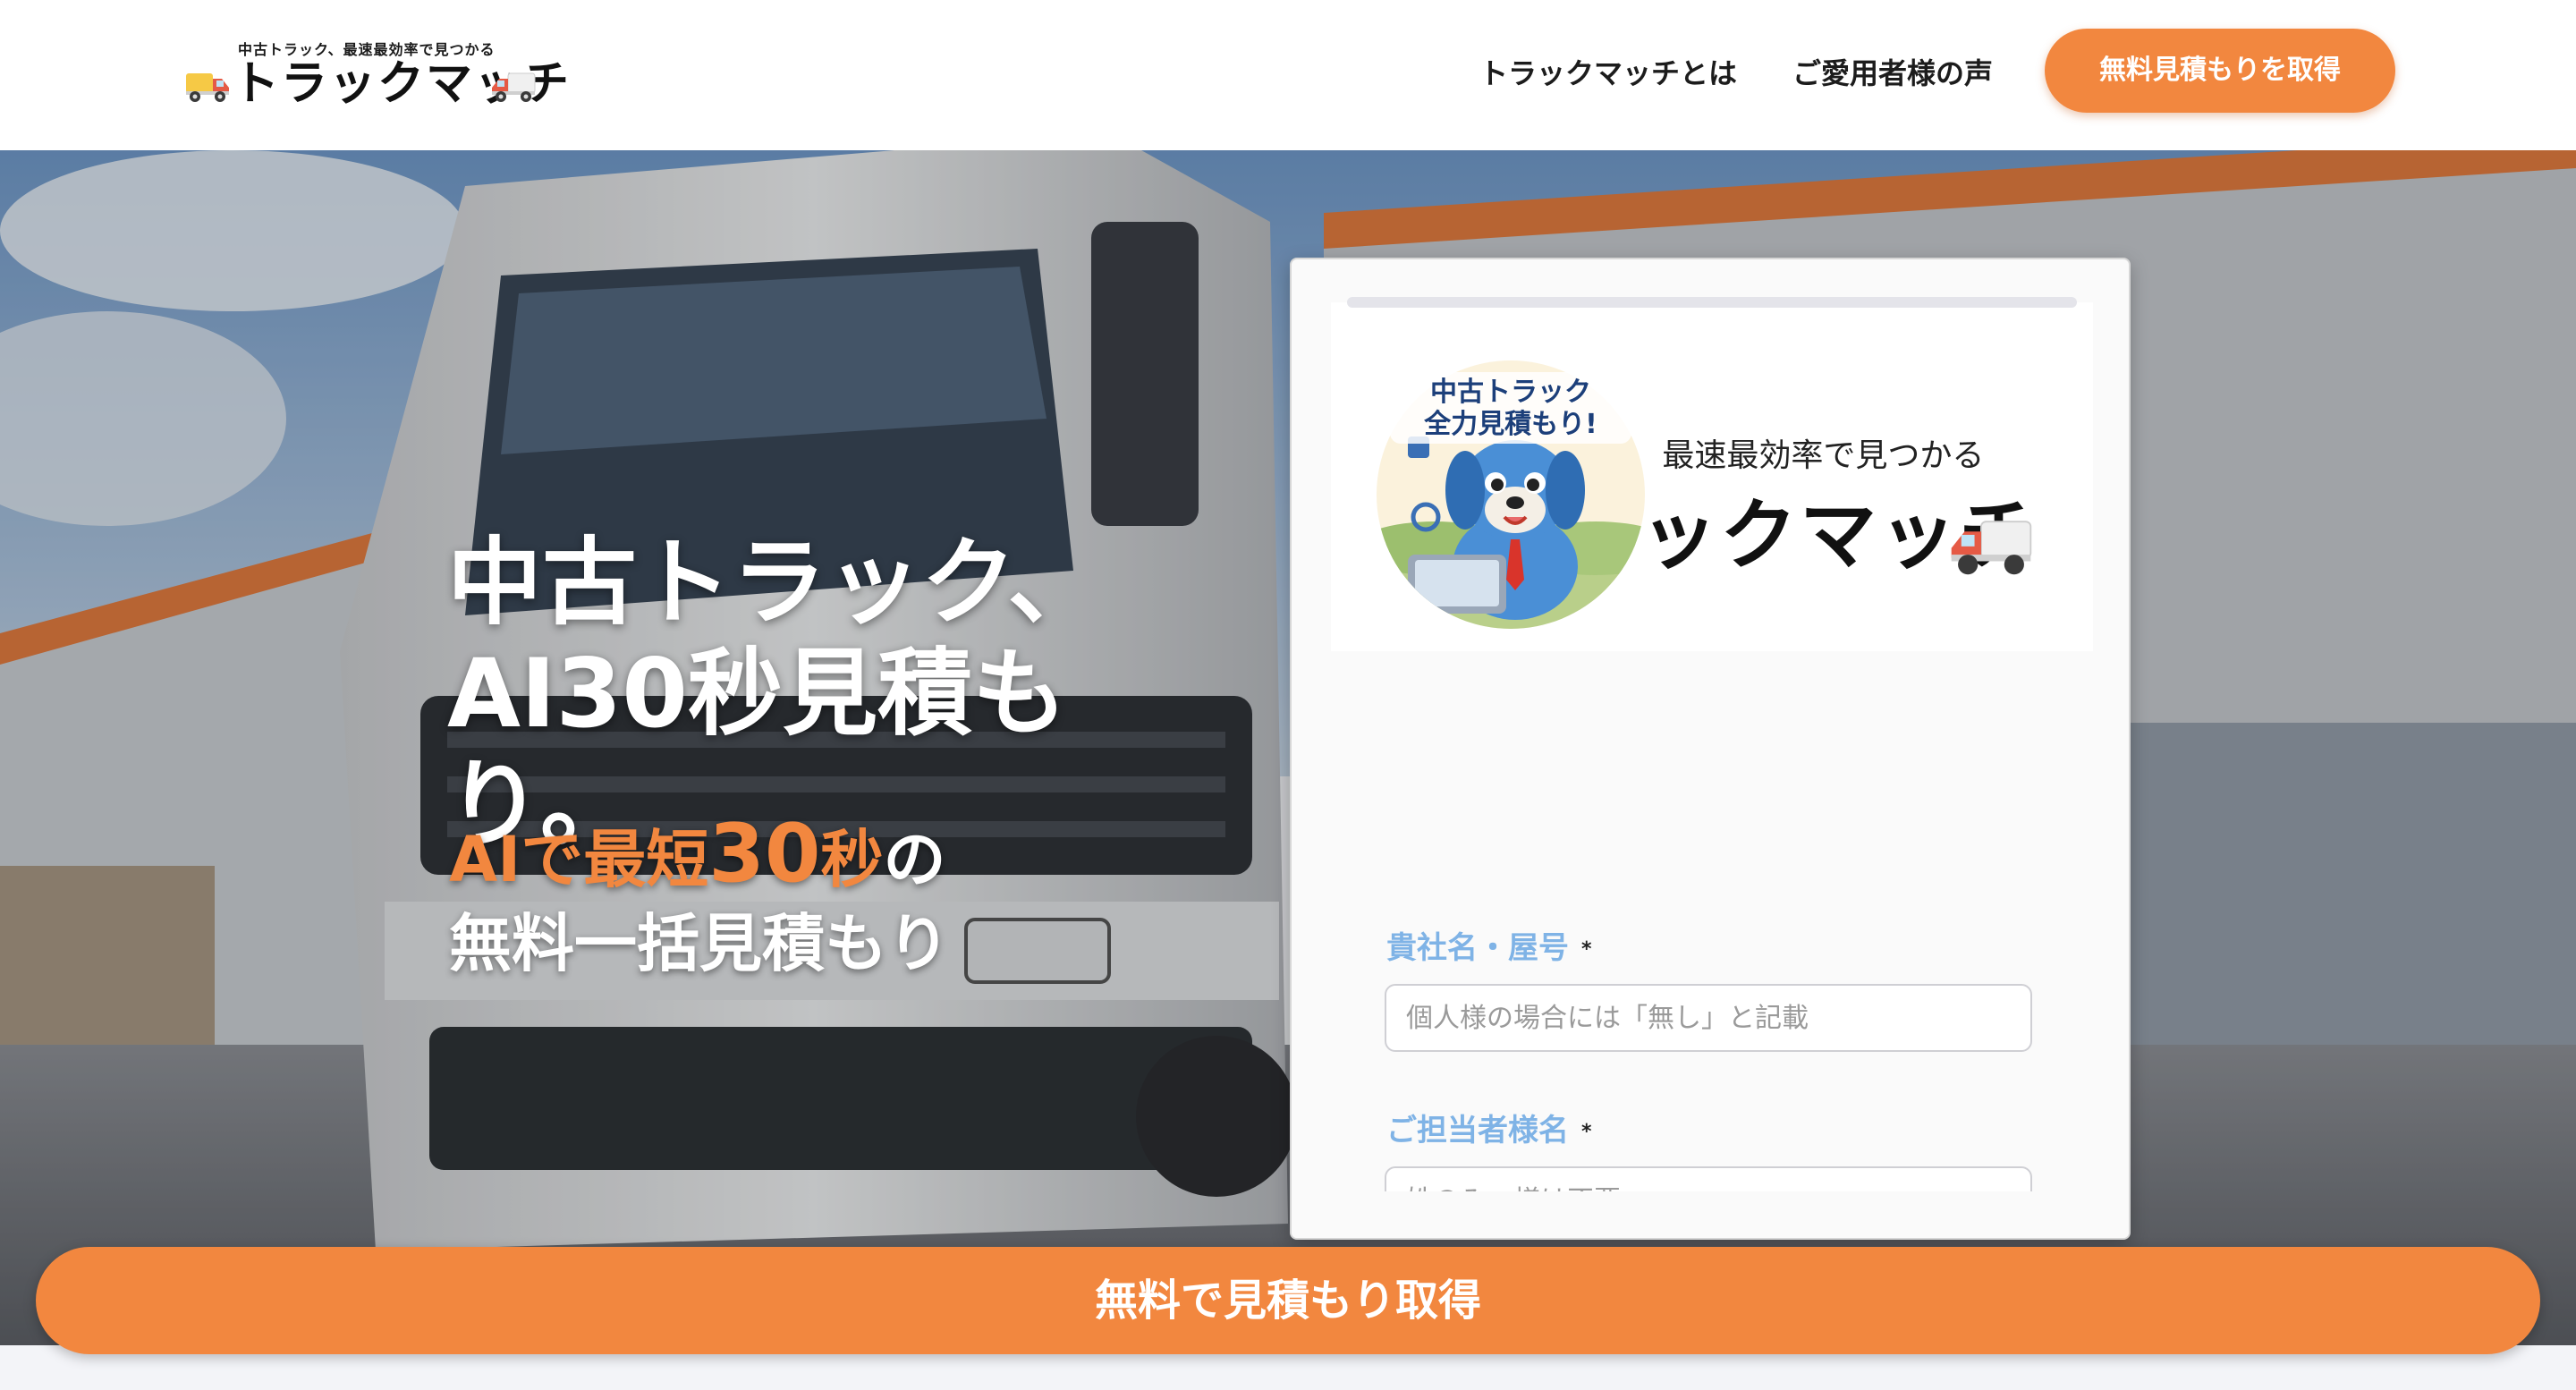  I want to click on contact-name-label: ご担当者様名 *, so click(1489, 1127).